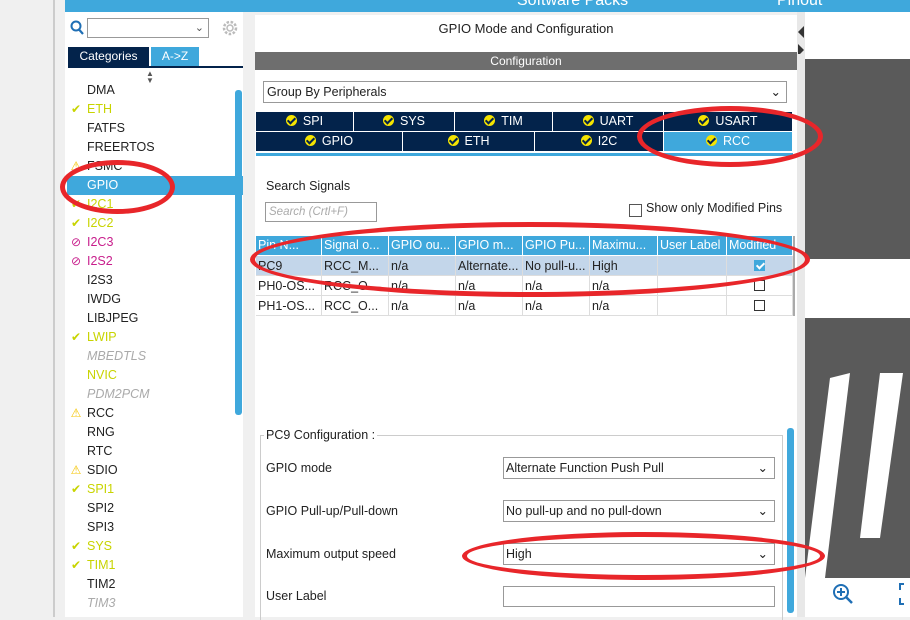  What do you see at coordinates (331, 554) in the screenshot?
I see `max-speed-label: Maximum output speed` at bounding box center [331, 554].